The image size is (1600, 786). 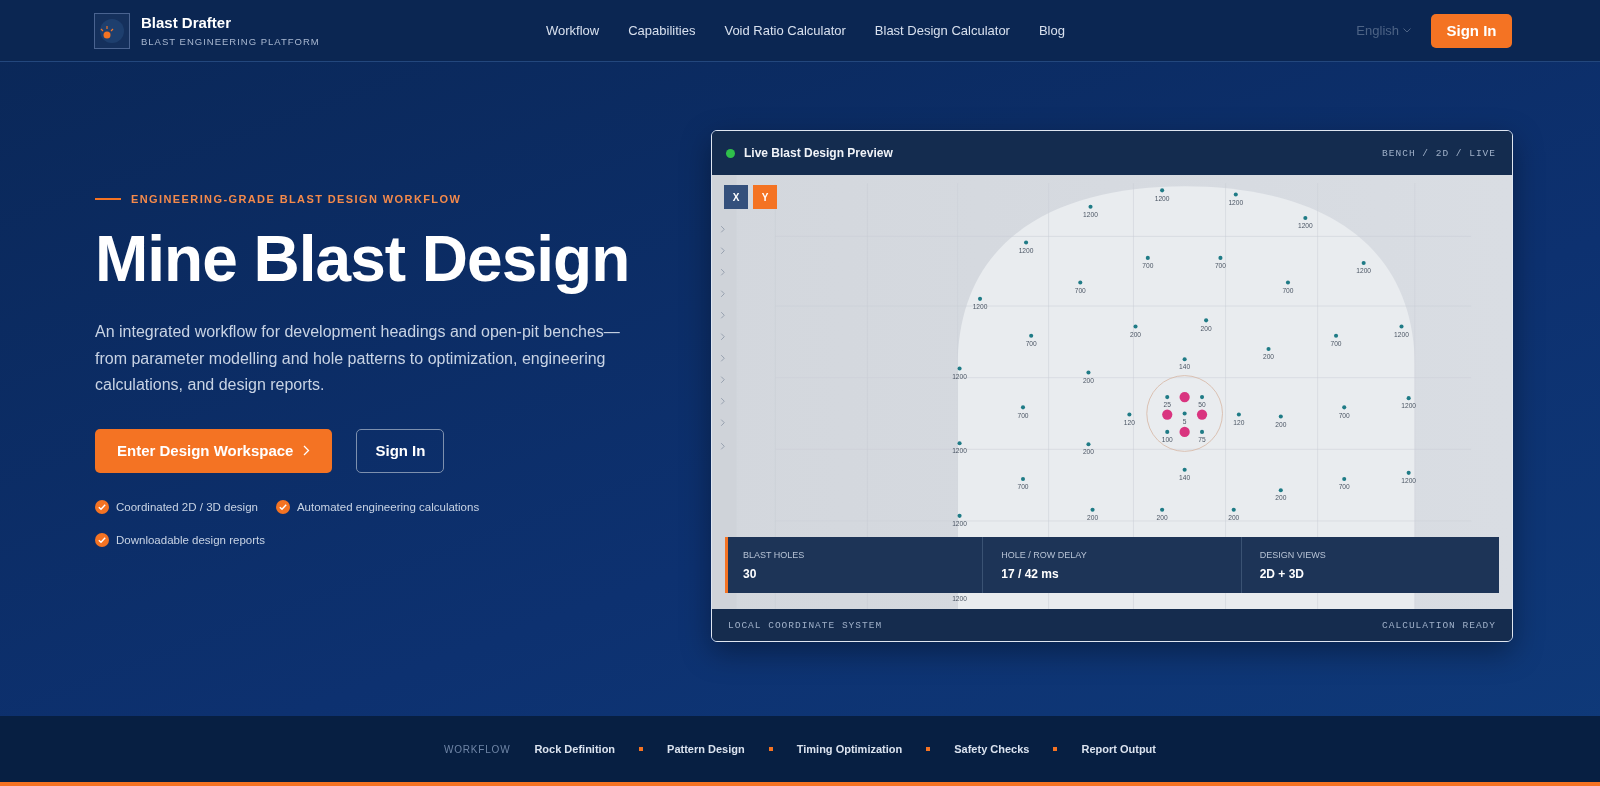 What do you see at coordinates (736, 197) in the screenshot?
I see `axis-toggle: X` at bounding box center [736, 197].